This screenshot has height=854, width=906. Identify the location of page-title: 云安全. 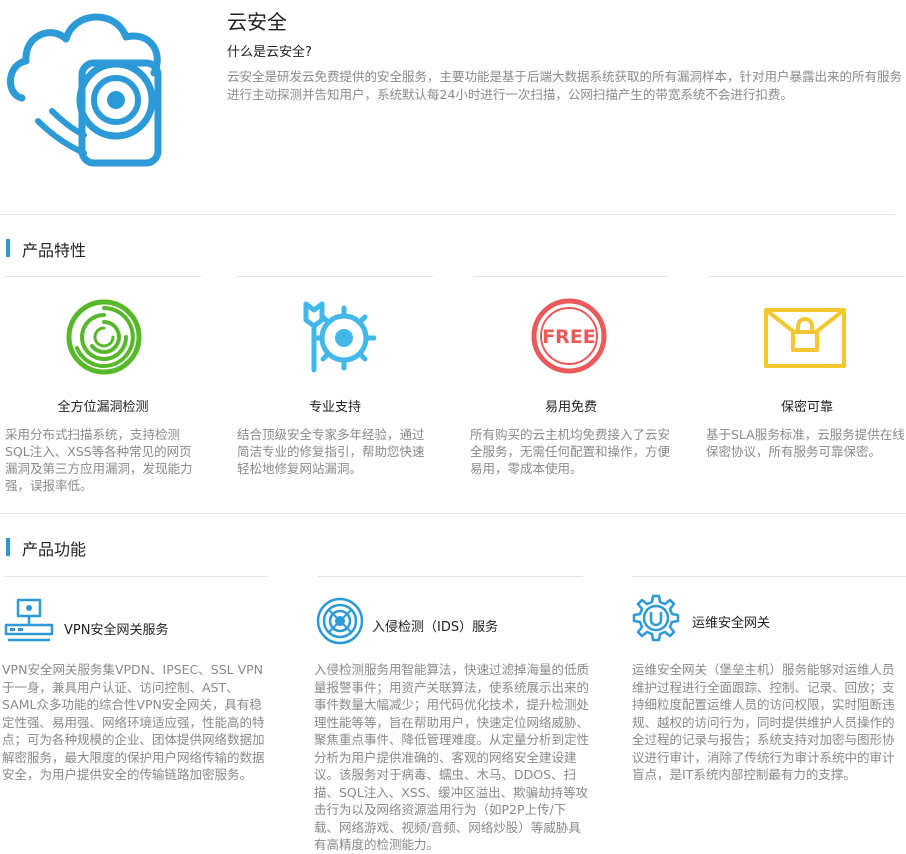
(257, 22).